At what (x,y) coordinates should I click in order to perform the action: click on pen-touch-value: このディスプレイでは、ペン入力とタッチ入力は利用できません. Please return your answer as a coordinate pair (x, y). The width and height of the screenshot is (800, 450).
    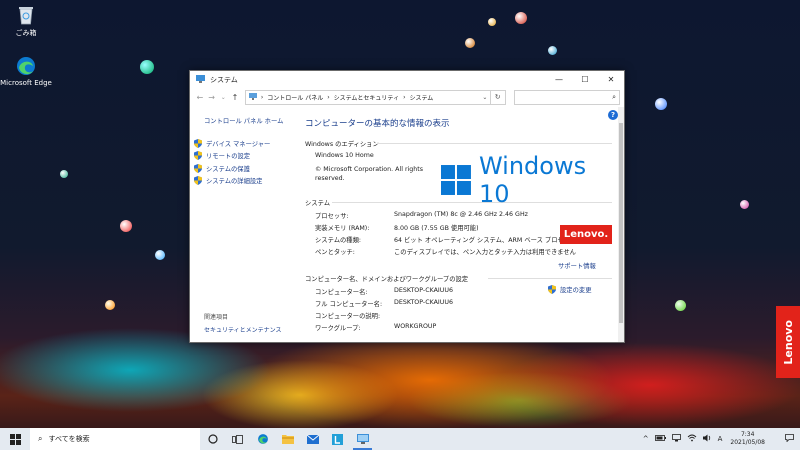
    Looking at the image, I should click on (485, 252).